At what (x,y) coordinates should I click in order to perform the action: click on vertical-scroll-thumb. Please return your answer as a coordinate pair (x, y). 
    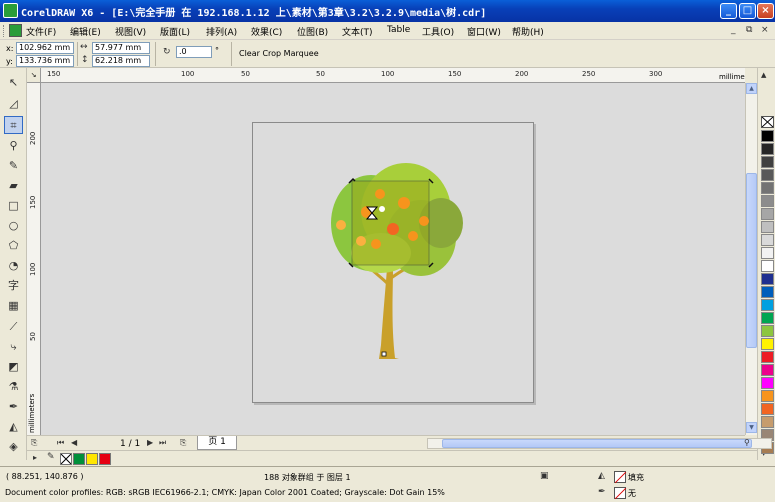
    Looking at the image, I should click on (751, 260).